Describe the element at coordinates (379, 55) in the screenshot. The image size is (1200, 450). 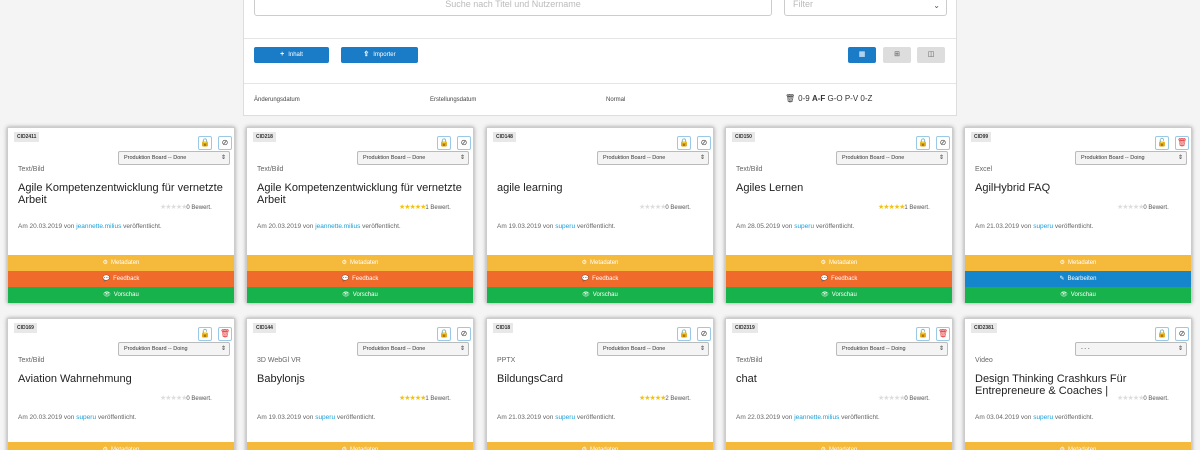
I see `import-button: ⇪ Importer` at that location.